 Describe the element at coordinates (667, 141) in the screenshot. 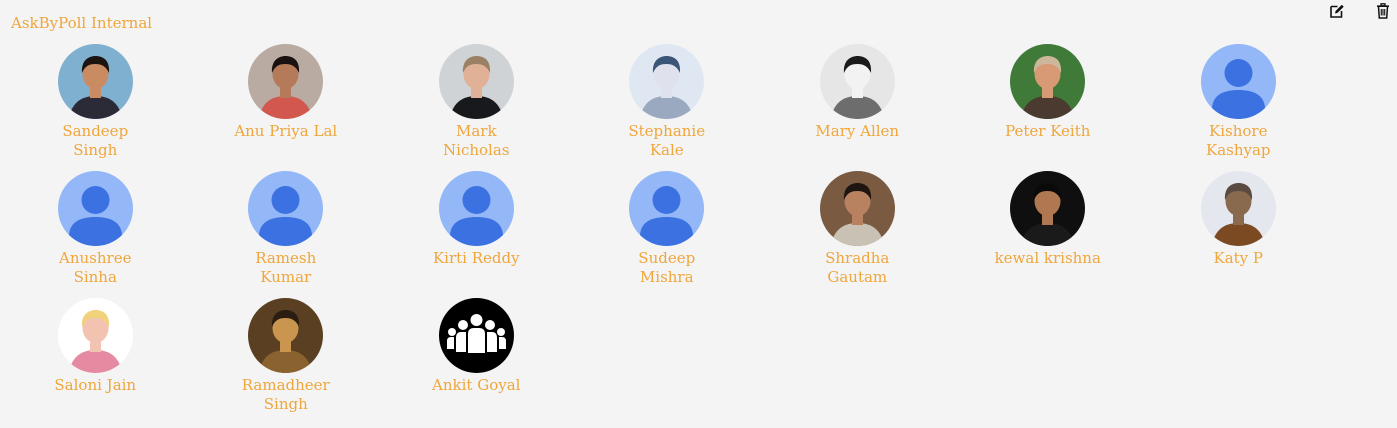

I see `member-name: Stephanie Kale` at that location.